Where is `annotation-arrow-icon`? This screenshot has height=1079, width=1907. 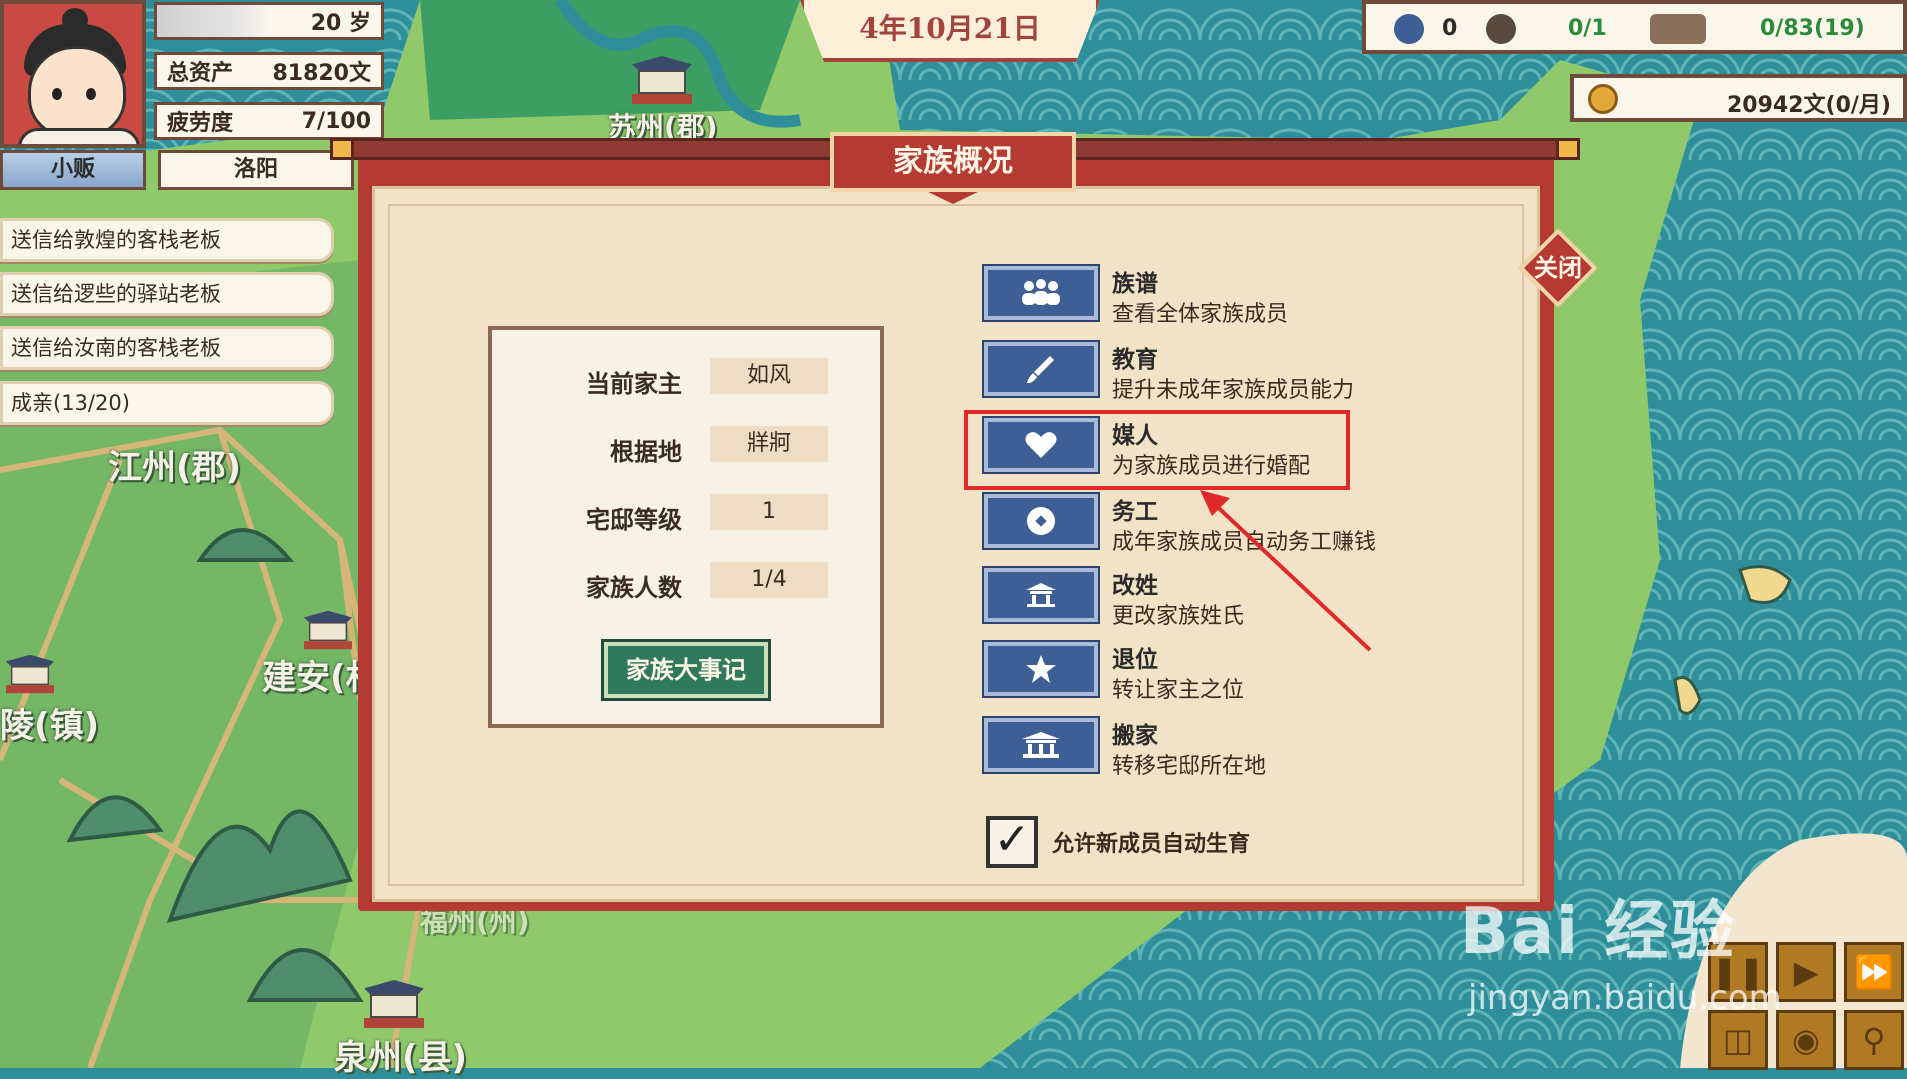 annotation-arrow-icon is located at coordinates (1286, 571).